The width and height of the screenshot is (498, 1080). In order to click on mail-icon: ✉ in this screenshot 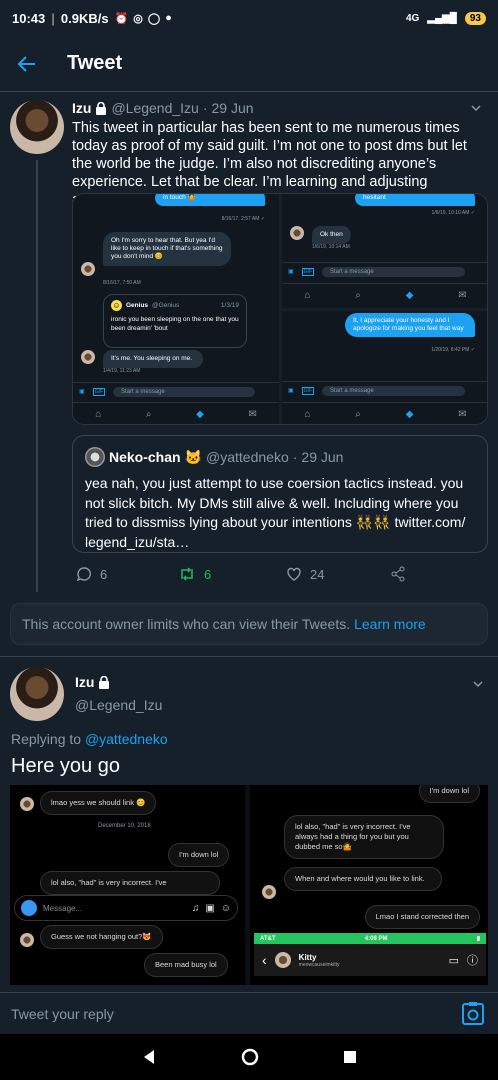, I will do `click(462, 295)`.